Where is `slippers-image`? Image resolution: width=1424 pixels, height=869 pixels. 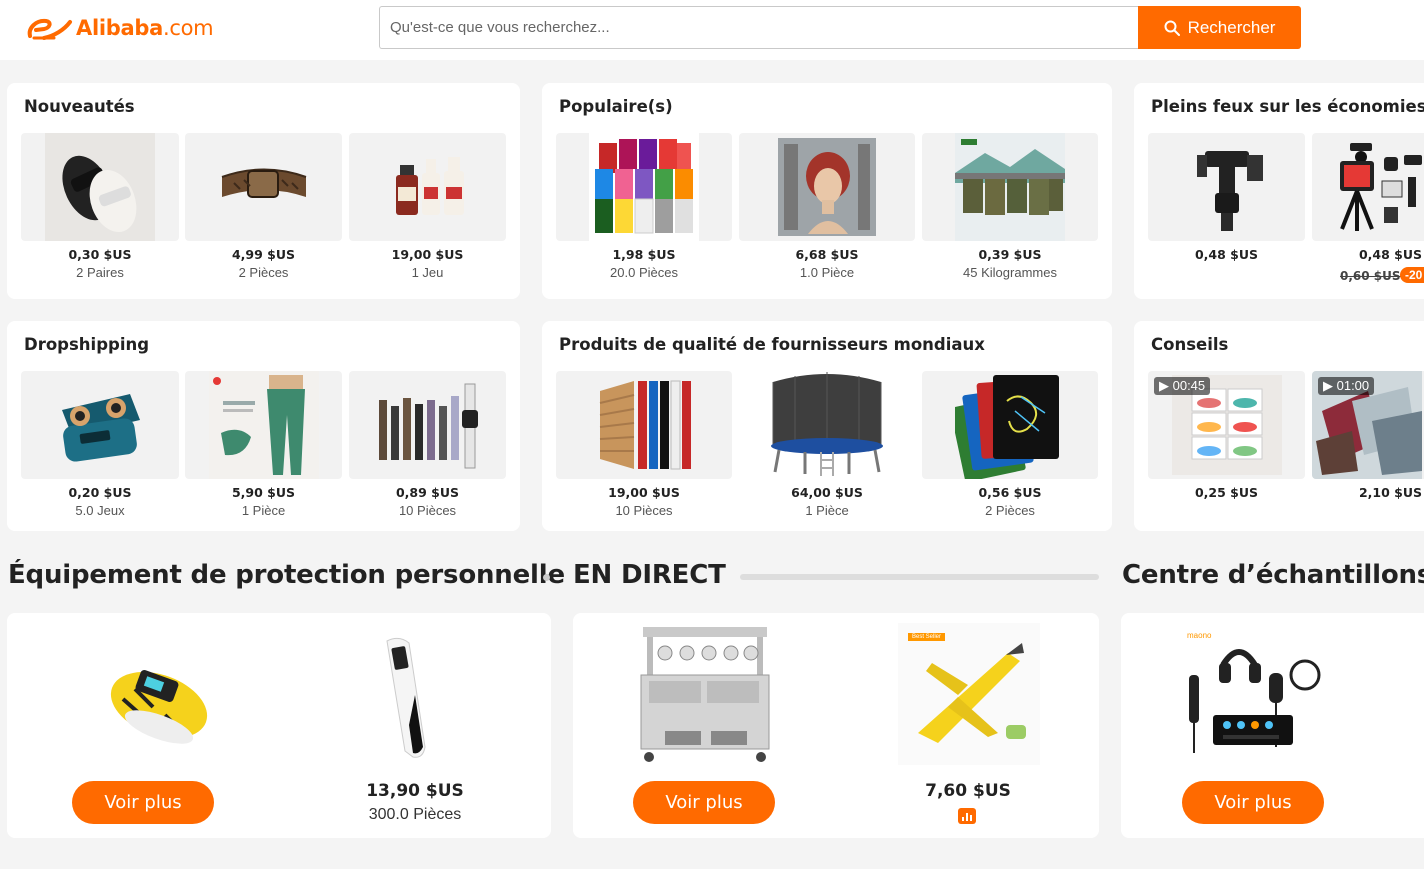
slippers-image is located at coordinates (100, 187).